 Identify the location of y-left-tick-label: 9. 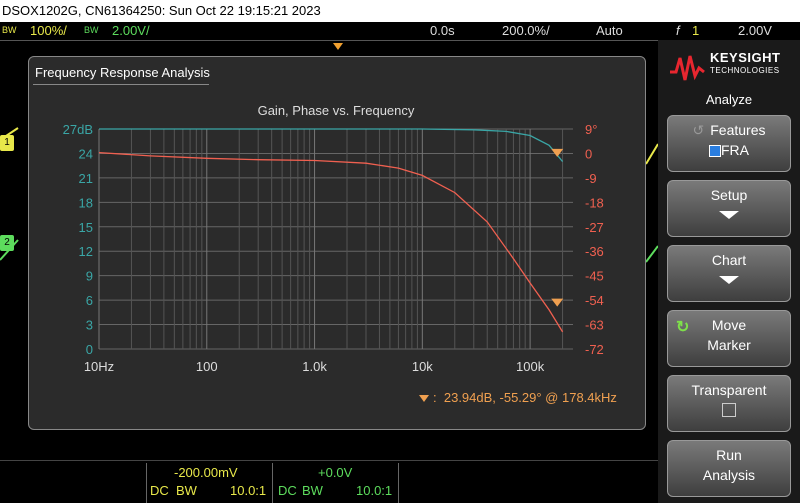
(89, 276).